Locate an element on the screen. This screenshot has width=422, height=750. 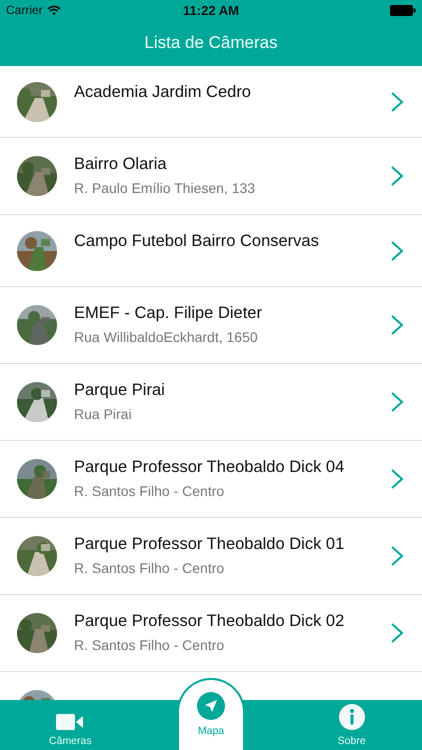
camera-name: Parque Professor Theobaldo Dick 04 is located at coordinates (210, 467).